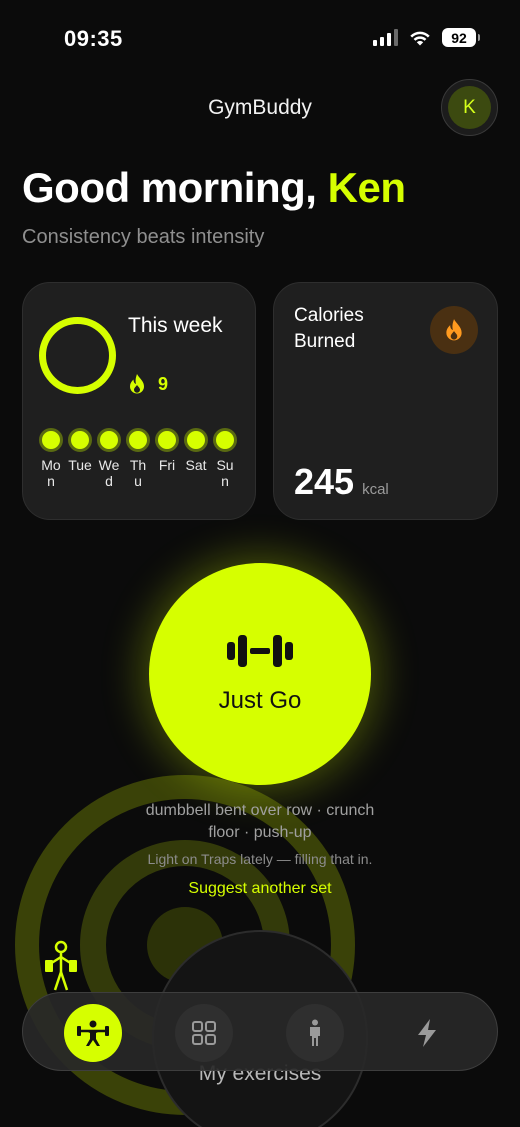 The width and height of the screenshot is (520, 1127). Describe the element at coordinates (196, 465) in the screenshot. I see `day-label: Sat` at that location.